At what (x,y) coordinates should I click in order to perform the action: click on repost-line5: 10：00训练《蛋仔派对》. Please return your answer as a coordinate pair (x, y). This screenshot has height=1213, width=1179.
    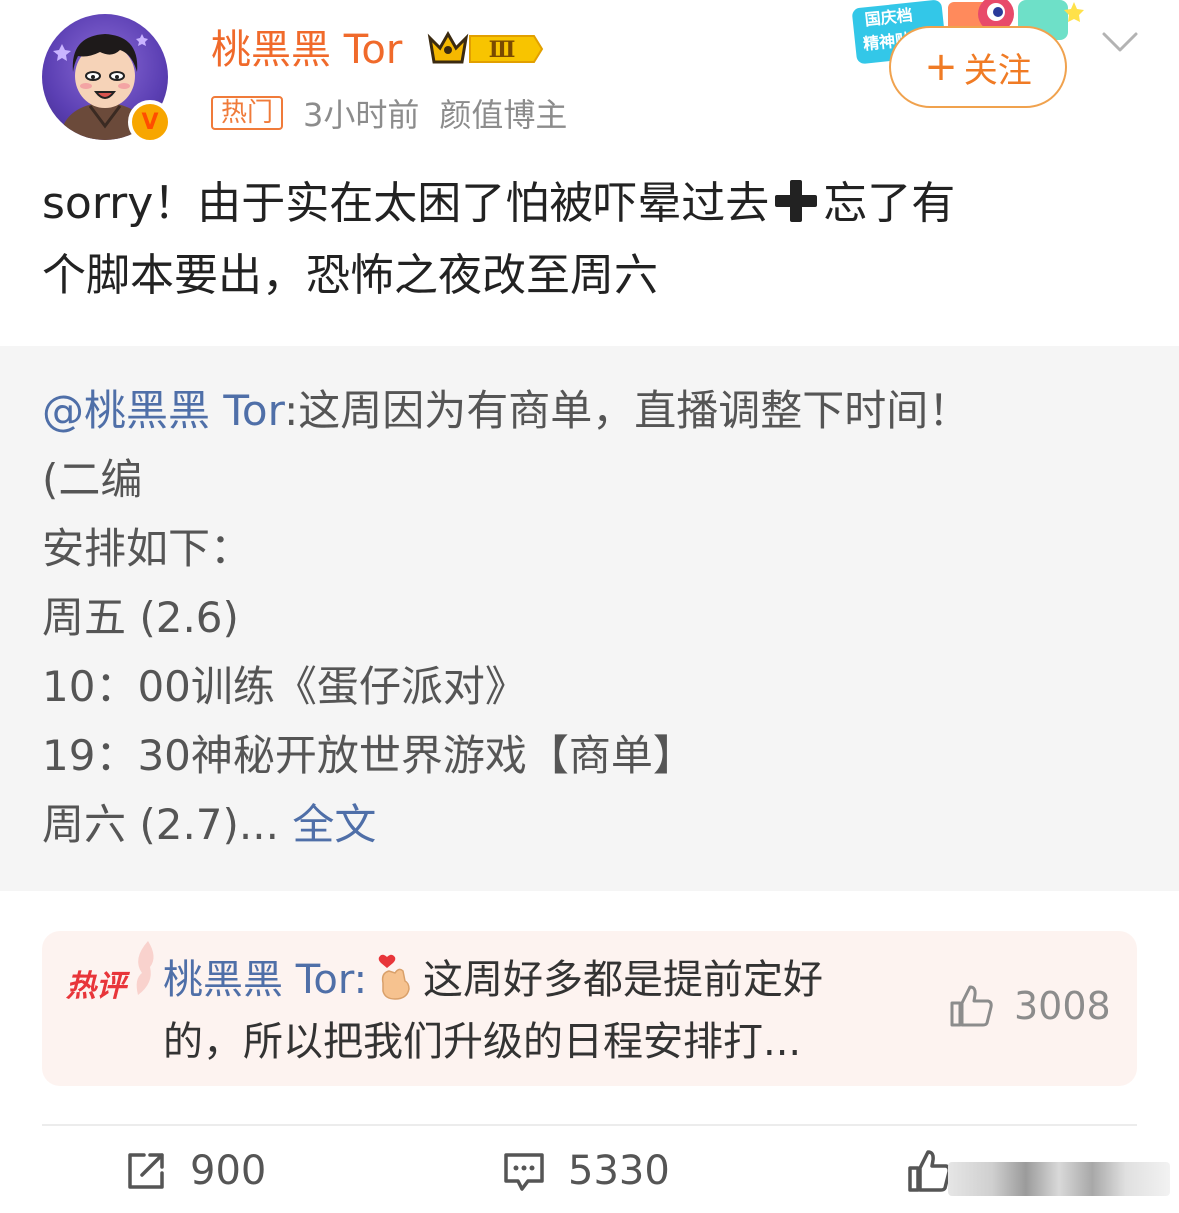
    Looking at the image, I should click on (284, 686).